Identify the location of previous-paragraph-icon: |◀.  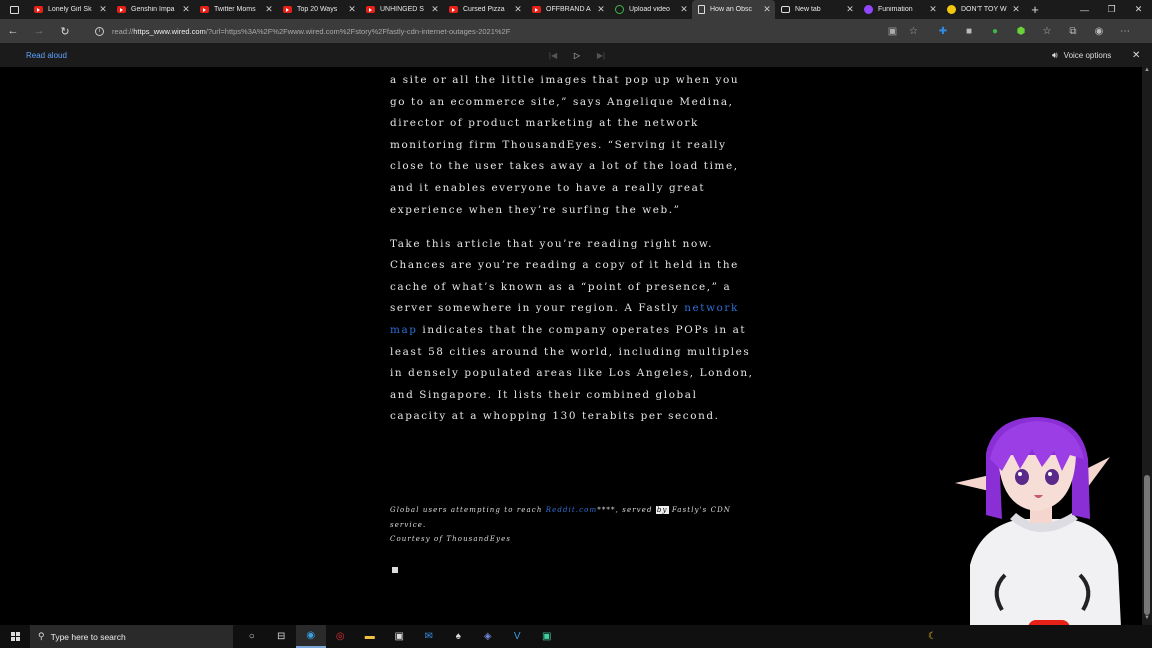
(553, 55).